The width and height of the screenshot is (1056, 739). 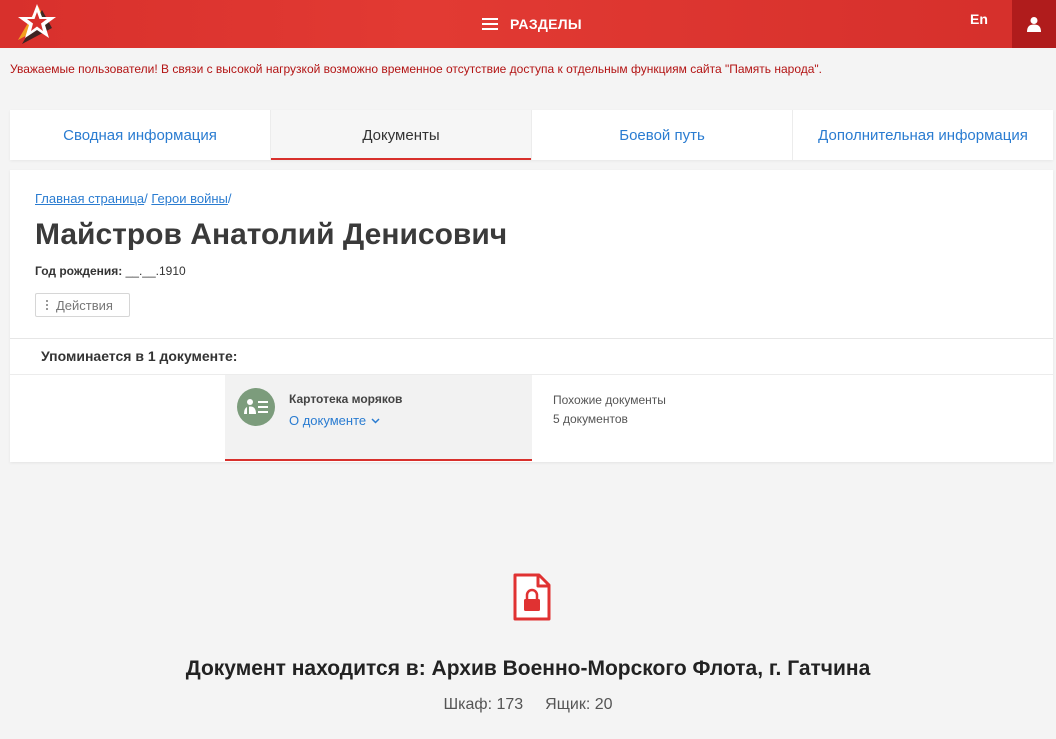 I want to click on breadcrumb: Главная страница/ Герои войны/, so click(x=133, y=198).